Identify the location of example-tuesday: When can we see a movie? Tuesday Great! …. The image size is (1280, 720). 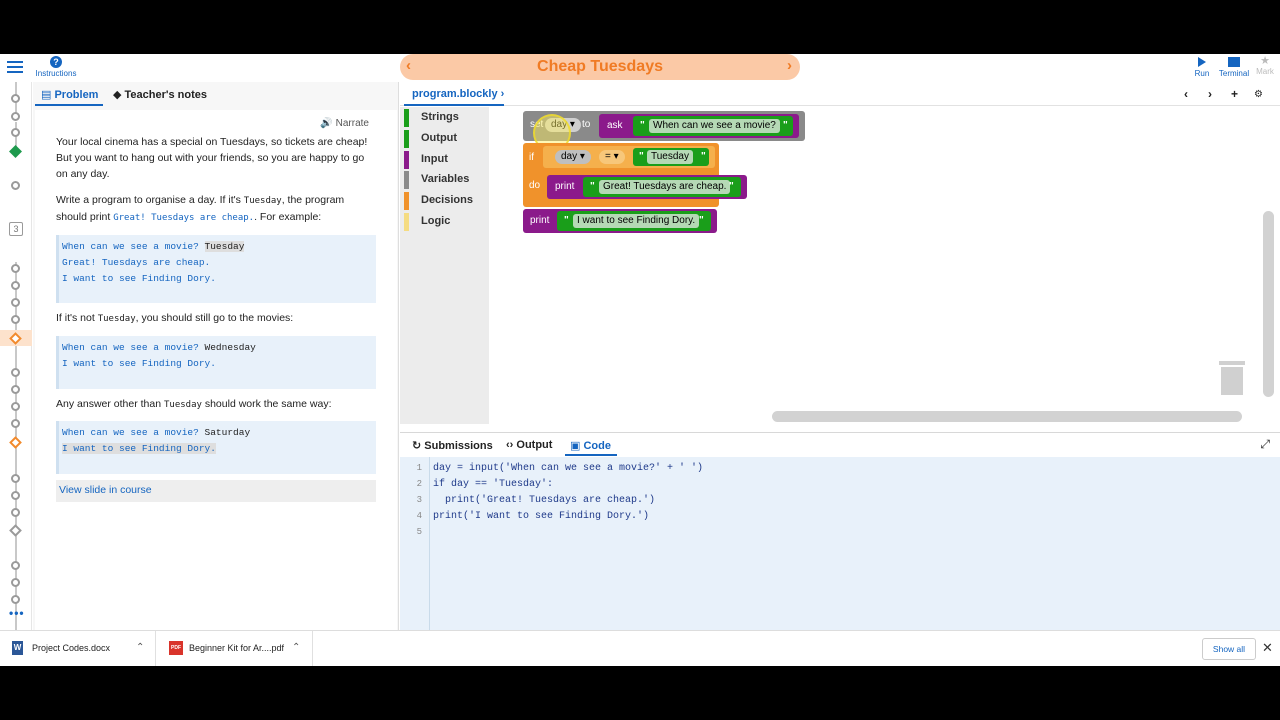
(216, 269).